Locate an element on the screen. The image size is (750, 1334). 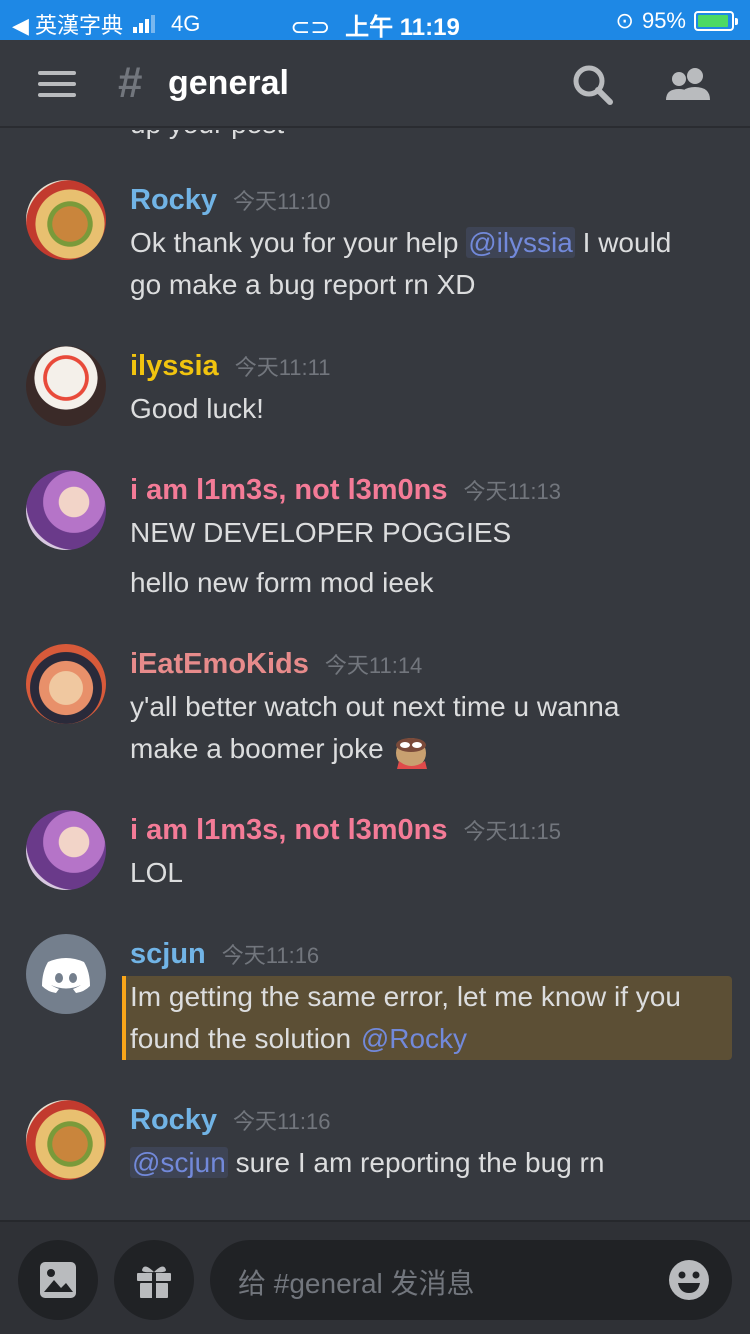
message-text: found the solution @Rocky is located at coordinates (299, 1038).